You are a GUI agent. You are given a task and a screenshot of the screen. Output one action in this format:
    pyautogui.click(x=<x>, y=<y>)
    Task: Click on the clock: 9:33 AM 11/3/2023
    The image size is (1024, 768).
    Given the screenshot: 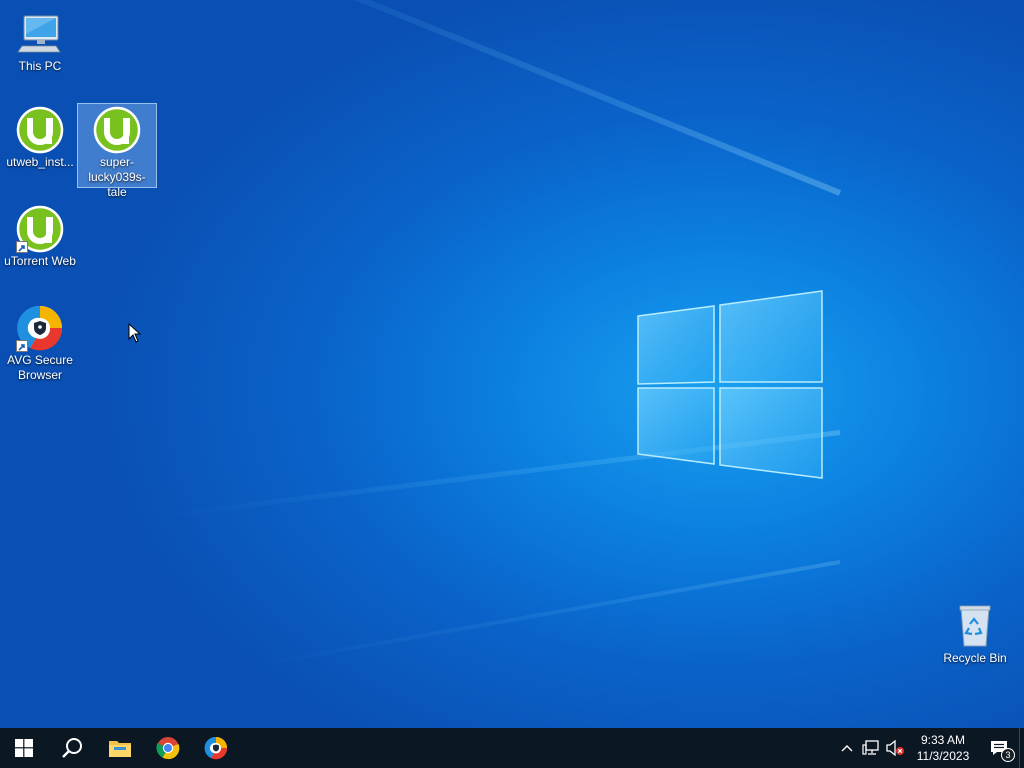 What is the action you would take?
    pyautogui.click(x=943, y=748)
    